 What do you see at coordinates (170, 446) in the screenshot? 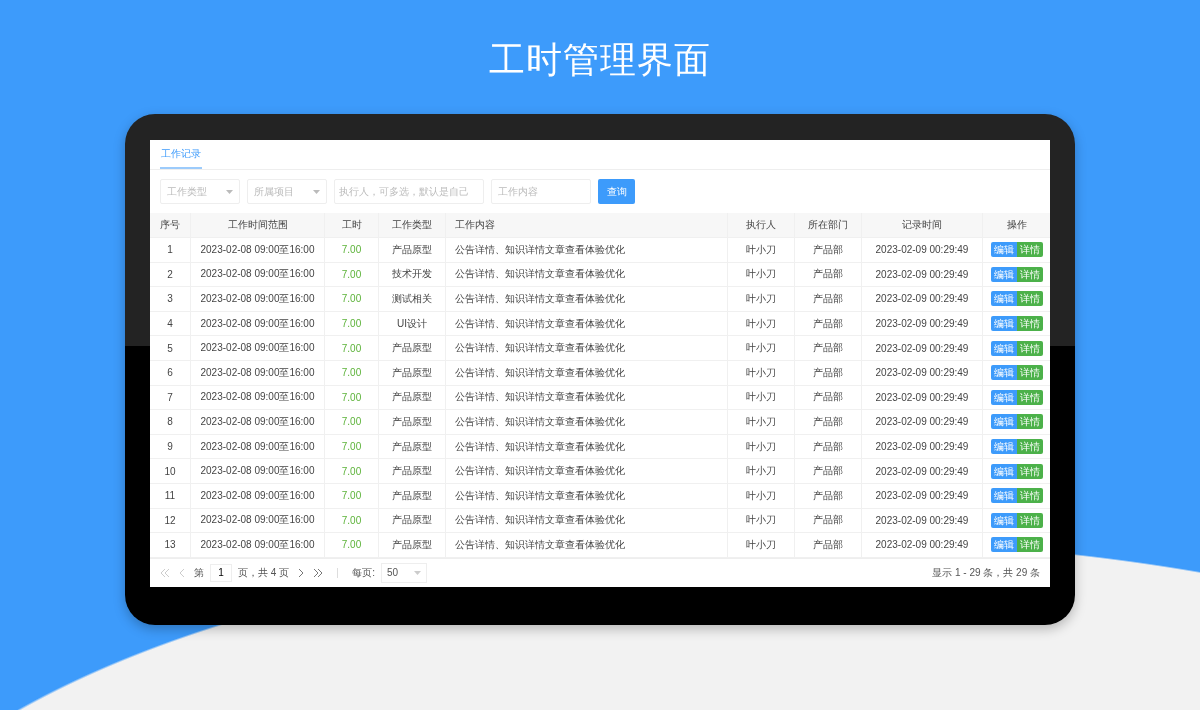
I see `row-number: 9` at bounding box center [170, 446].